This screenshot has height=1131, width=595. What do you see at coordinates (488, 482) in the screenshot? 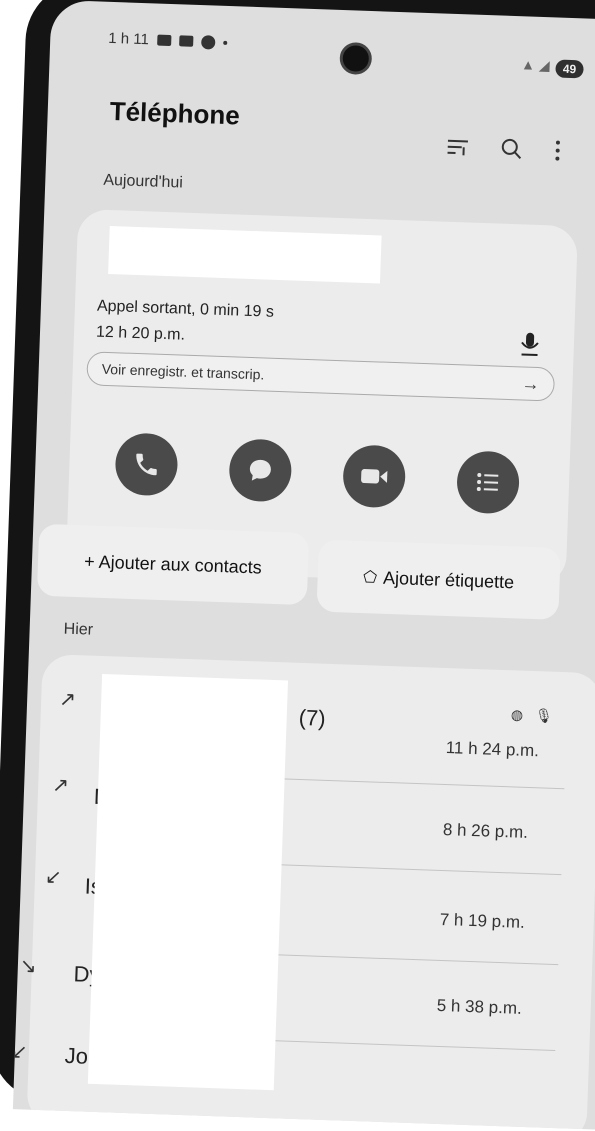
I see `list-icon` at bounding box center [488, 482].